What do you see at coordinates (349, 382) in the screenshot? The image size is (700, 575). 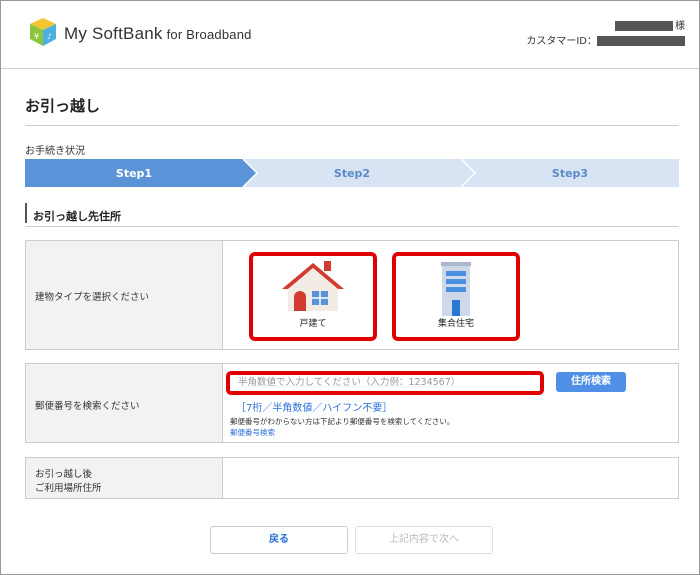 I see `postal-code-placeholder: 半角数値で入力してください（入力例：1234567）` at bounding box center [349, 382].